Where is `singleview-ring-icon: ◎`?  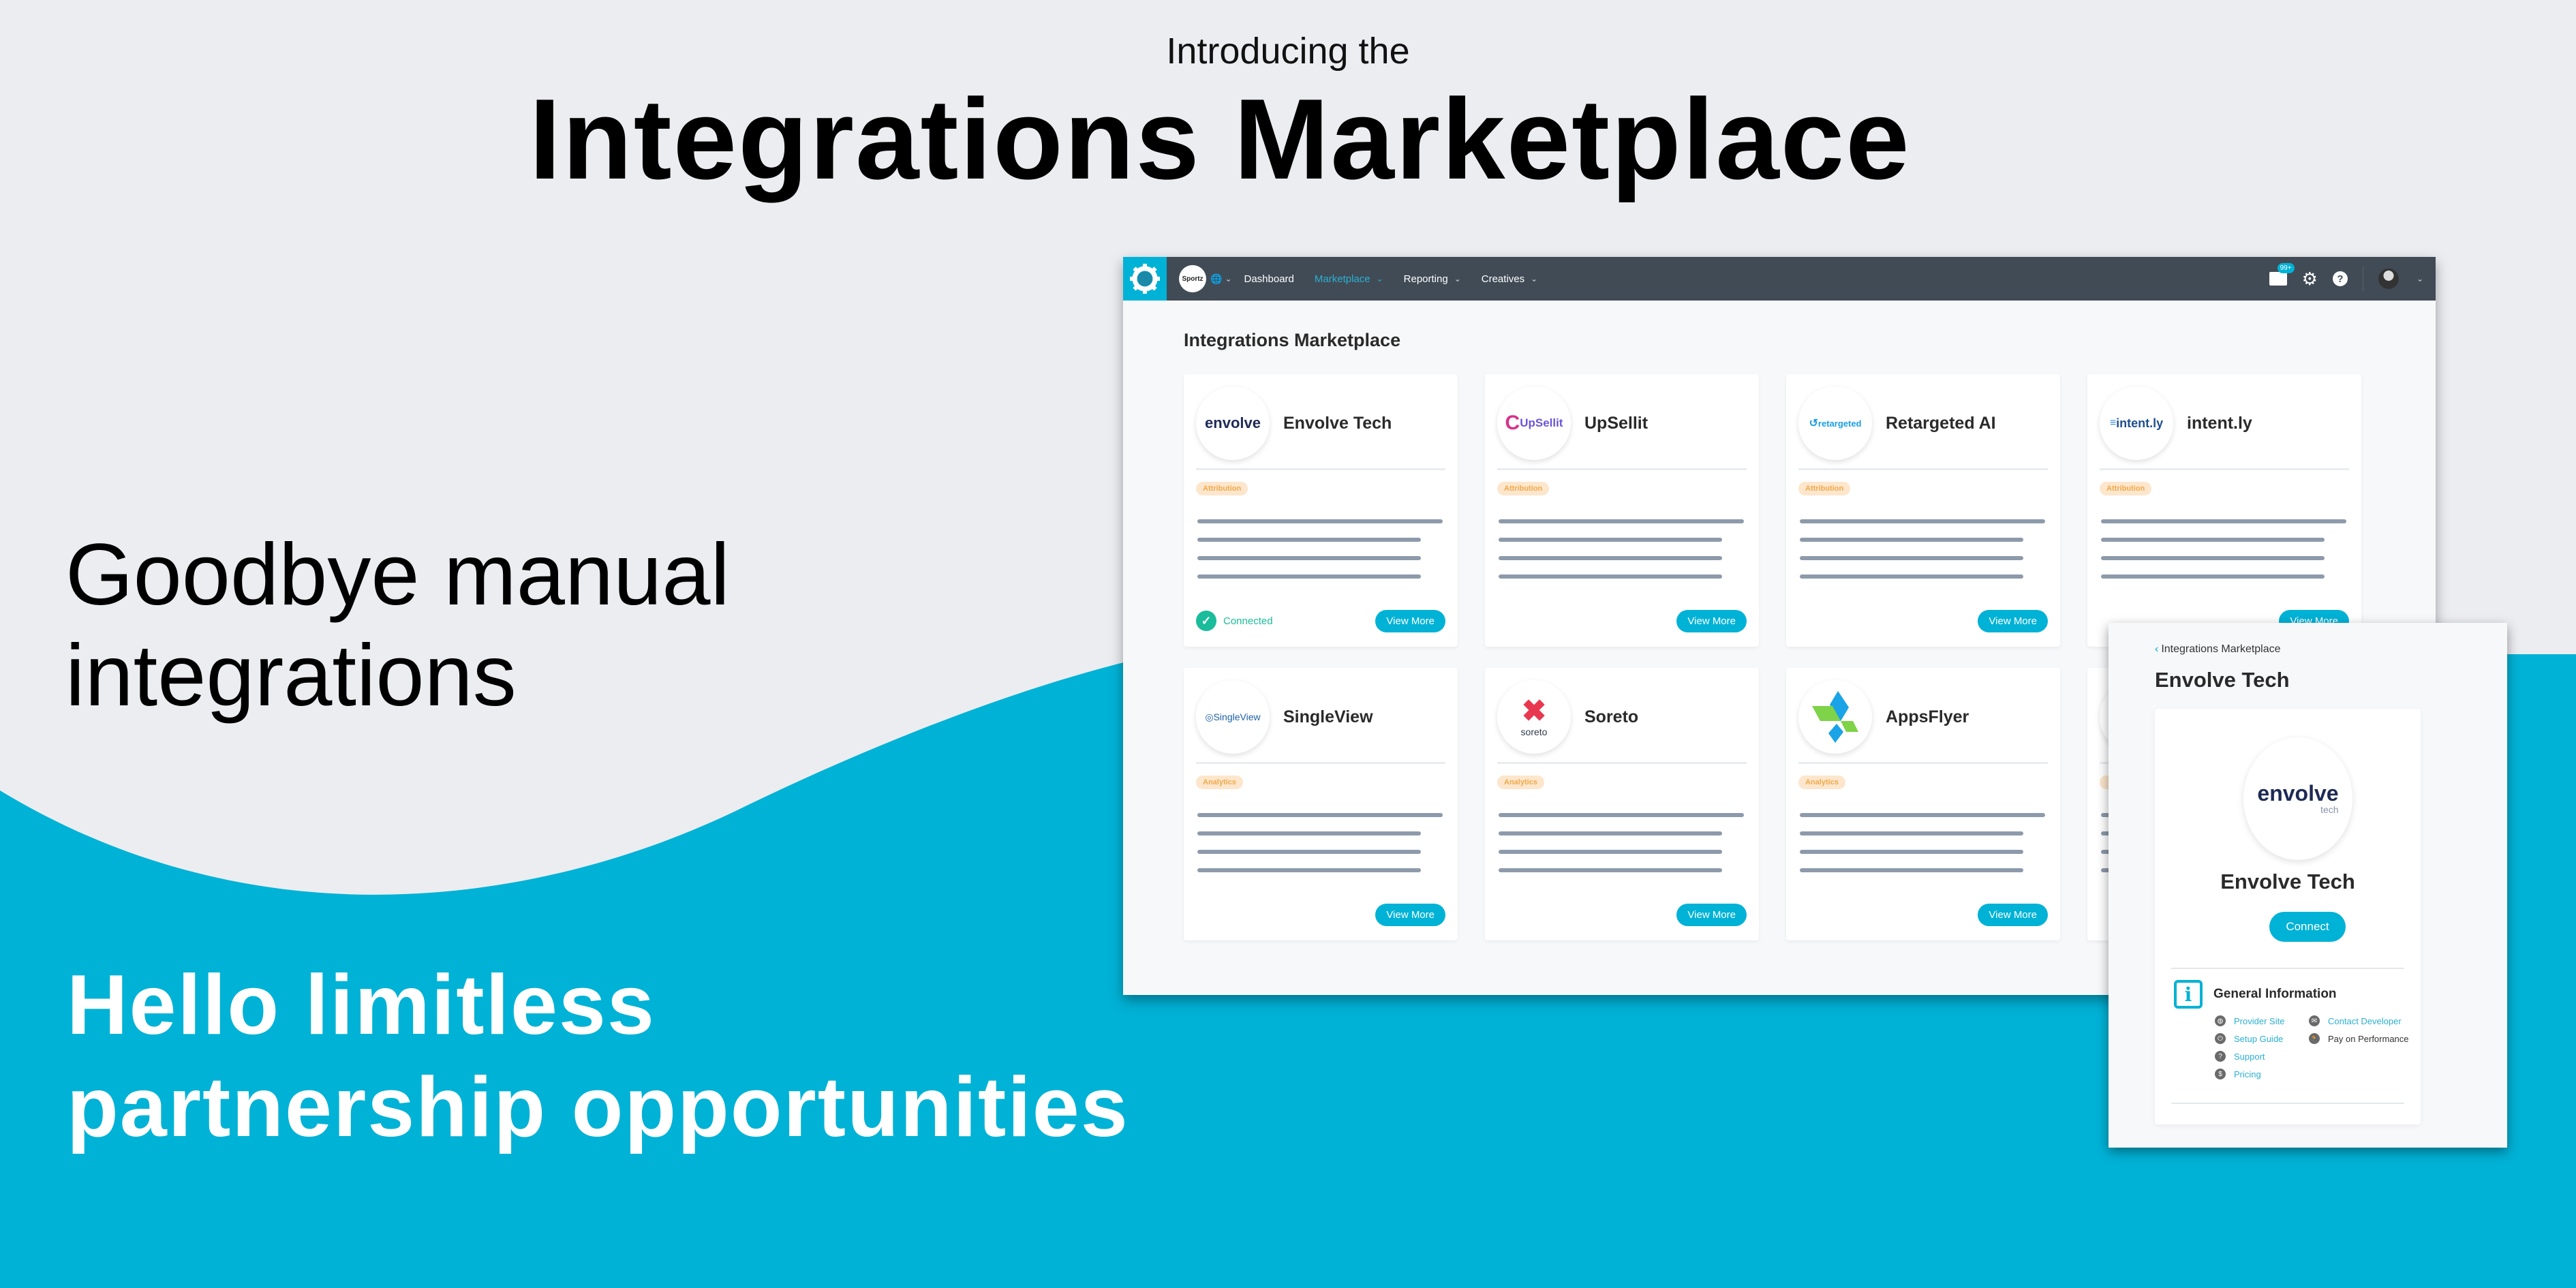 singleview-ring-icon: ◎ is located at coordinates (1209, 716).